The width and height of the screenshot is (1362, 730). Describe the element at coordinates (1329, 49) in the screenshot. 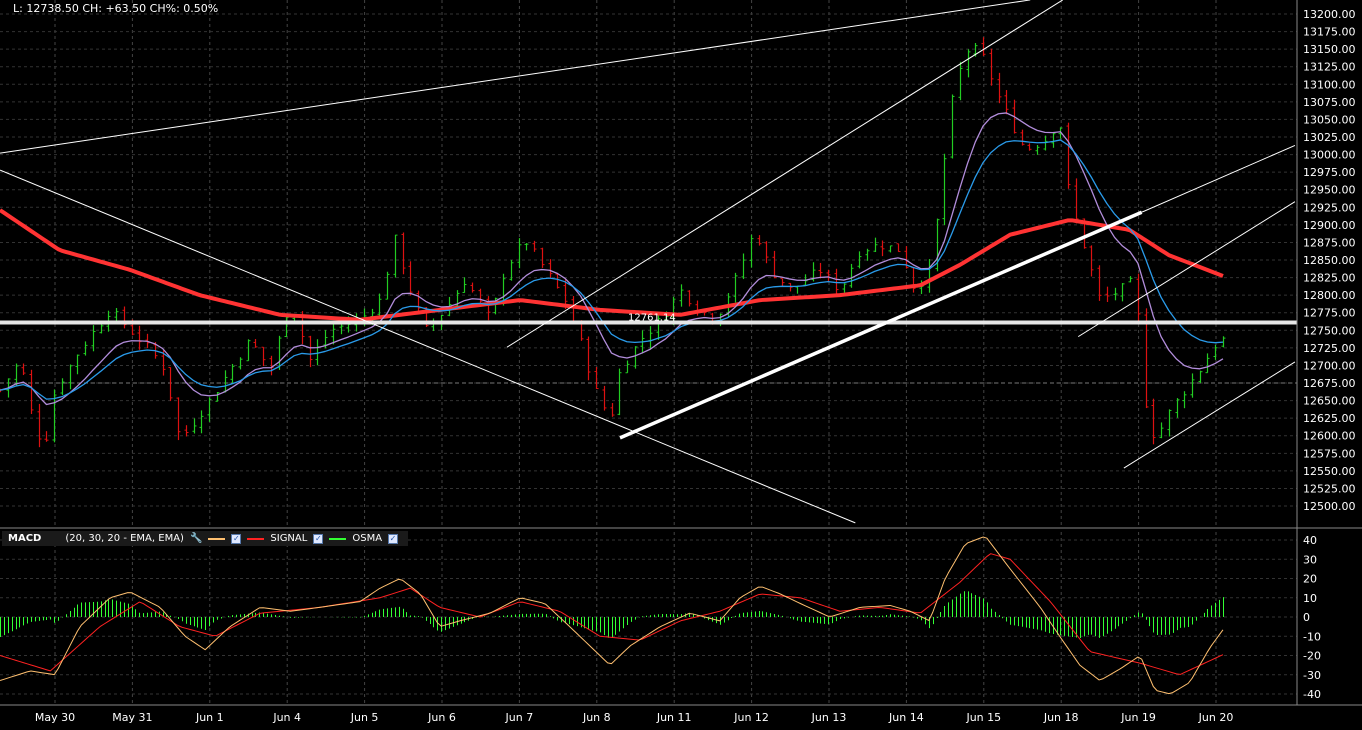

I see `y-tick-label: 13150.00` at that location.